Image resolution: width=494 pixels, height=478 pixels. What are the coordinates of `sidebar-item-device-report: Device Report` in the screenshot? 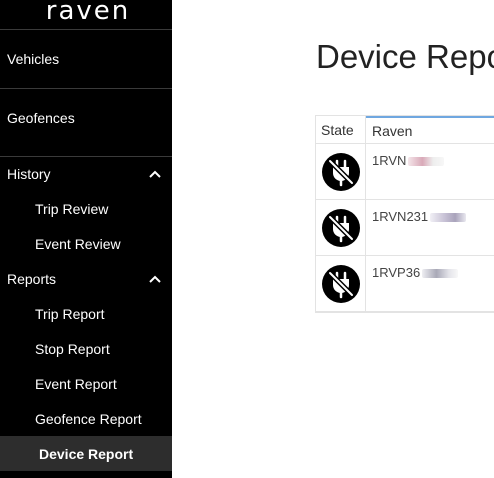 It's located at (86, 453).